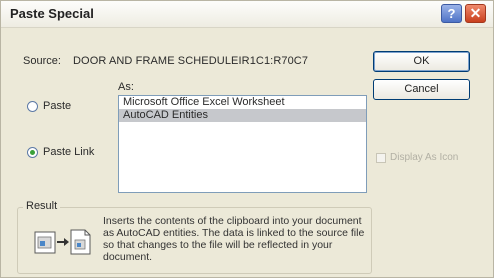 This screenshot has width=494, height=278. I want to click on paste-radio-label: Paste, so click(57, 106).